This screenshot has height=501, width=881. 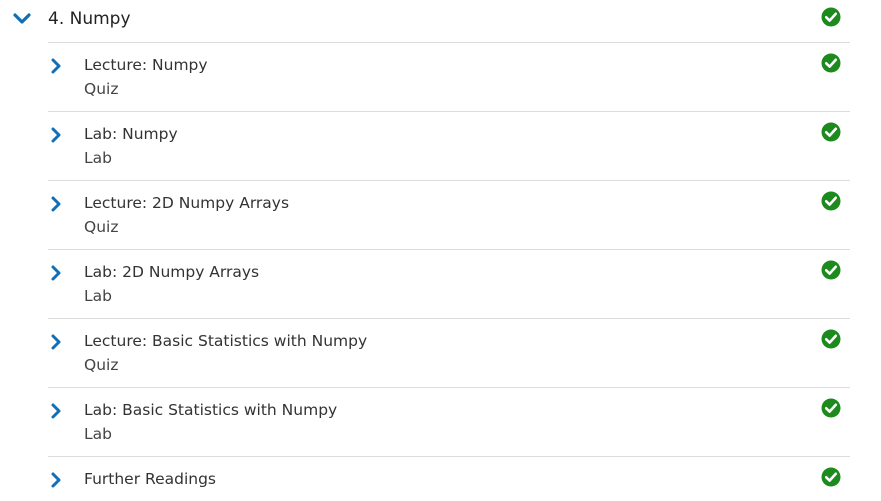 What do you see at coordinates (440, 21) in the screenshot?
I see `section-header-numpy: 4. Numpy` at bounding box center [440, 21].